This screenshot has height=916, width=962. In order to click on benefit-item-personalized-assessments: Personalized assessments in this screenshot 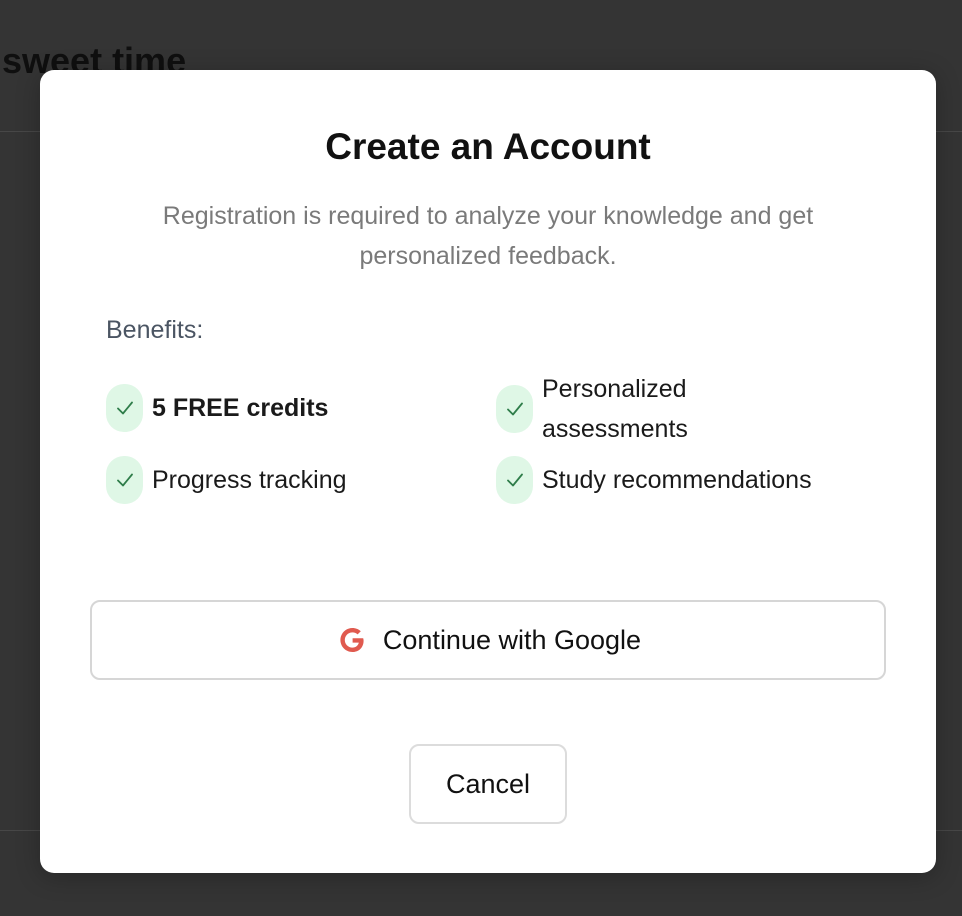, I will do `click(649, 409)`.